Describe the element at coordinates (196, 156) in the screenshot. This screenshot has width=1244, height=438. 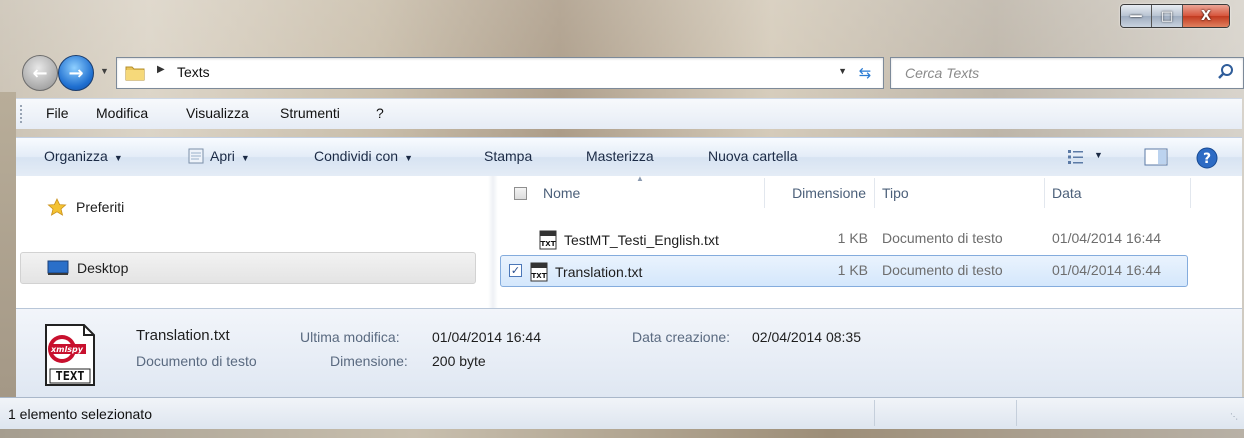
I see `notepad-icon` at that location.